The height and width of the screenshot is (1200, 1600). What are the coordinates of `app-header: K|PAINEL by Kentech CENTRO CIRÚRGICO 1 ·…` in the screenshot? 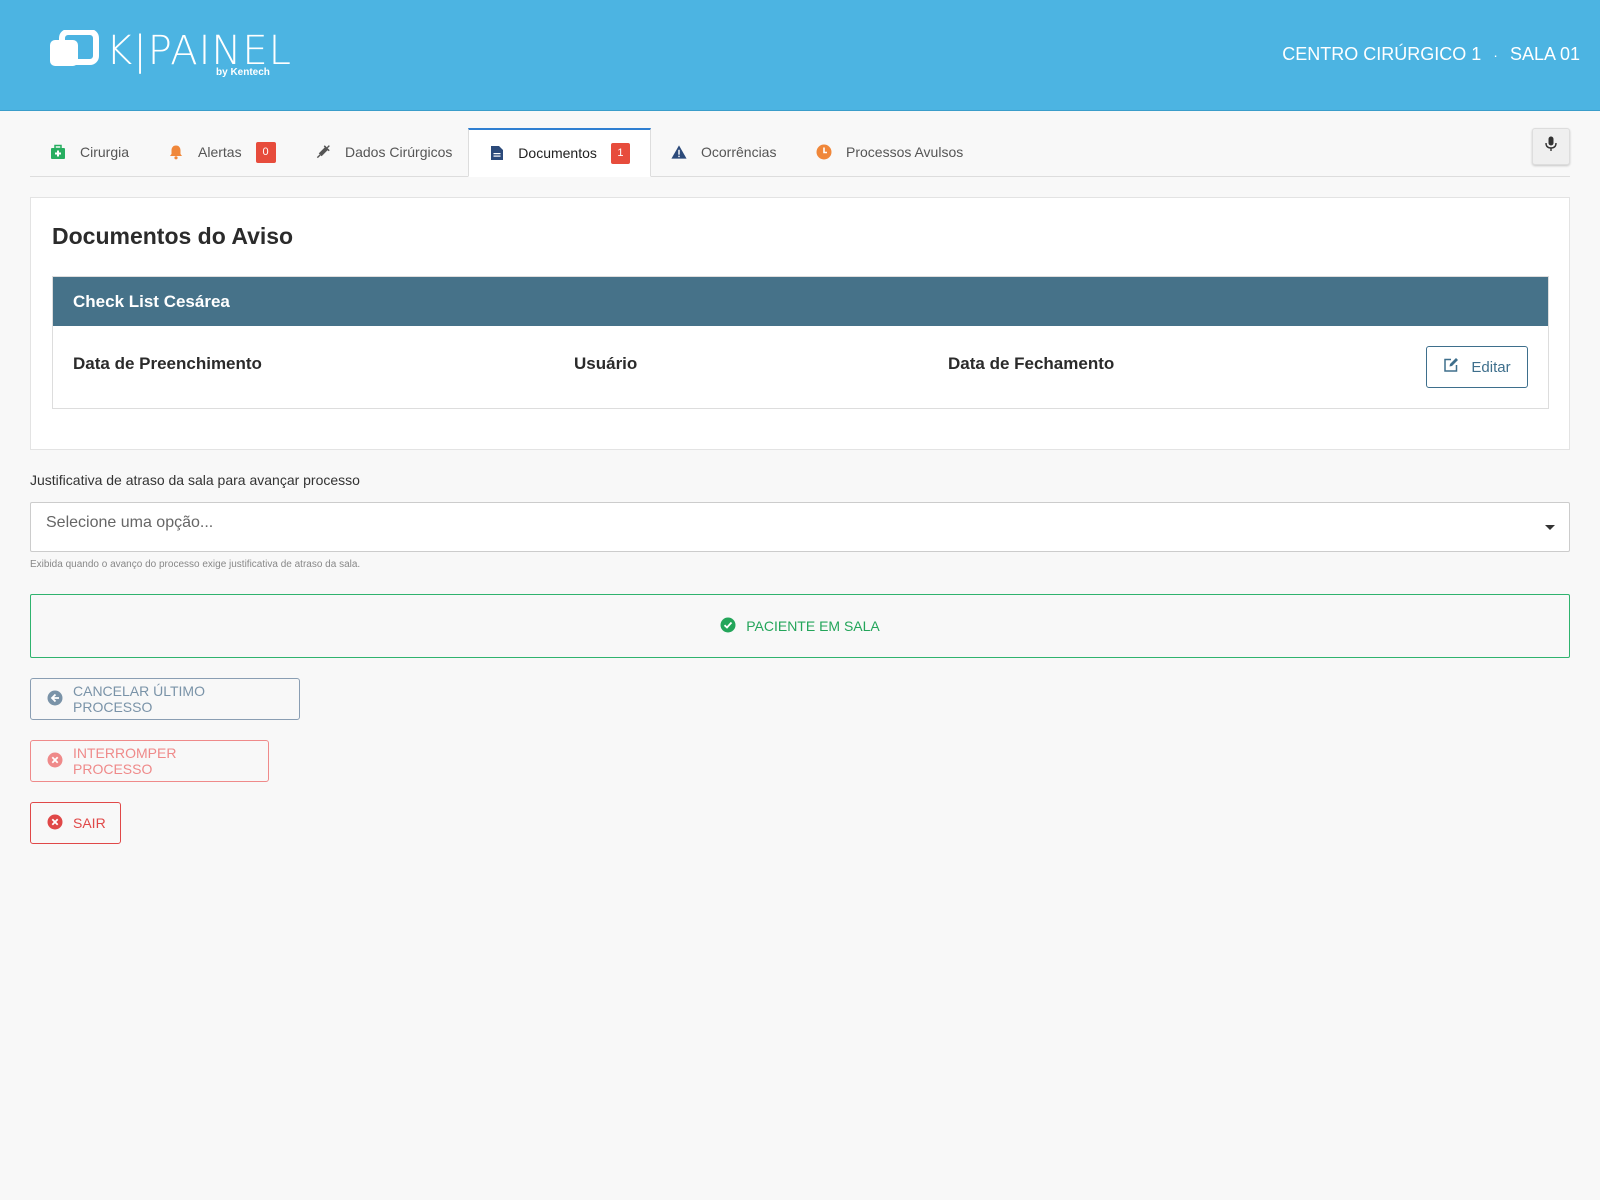 It's located at (800, 55).